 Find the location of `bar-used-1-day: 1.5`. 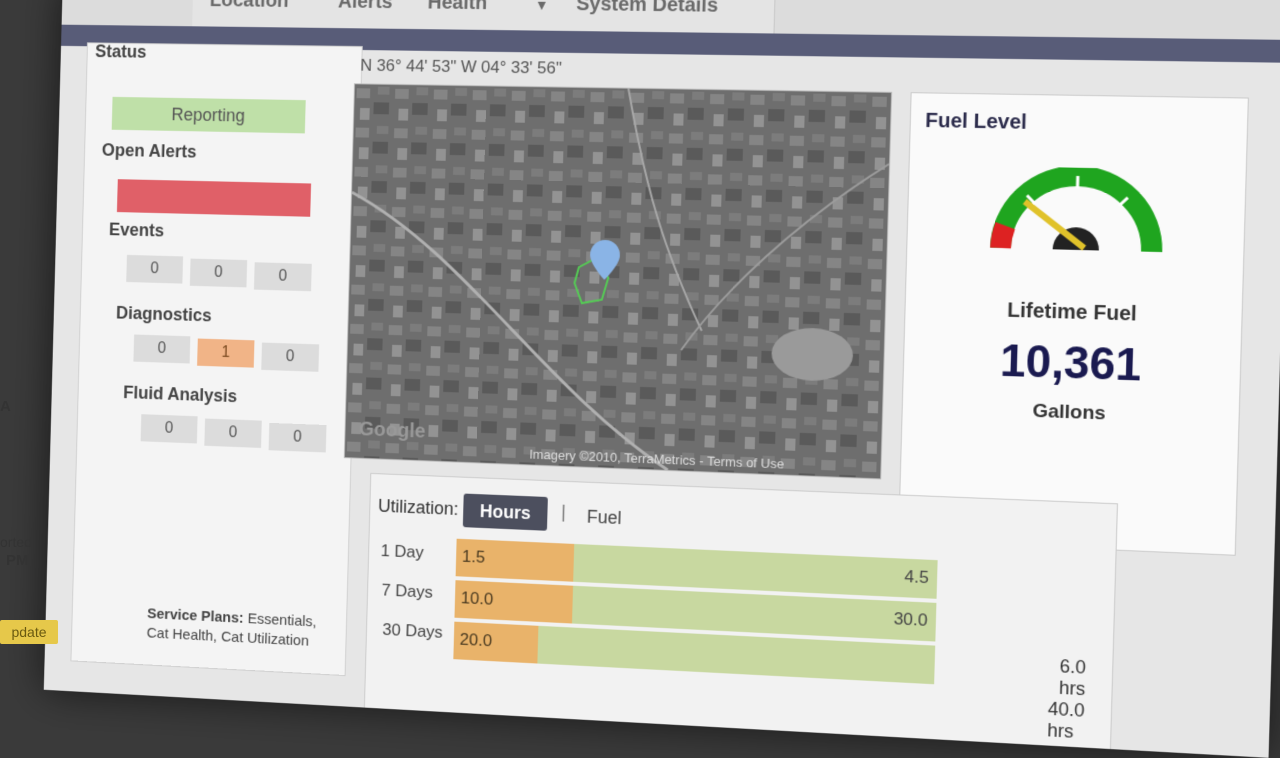

bar-used-1-day: 1.5 is located at coordinates (515, 560).